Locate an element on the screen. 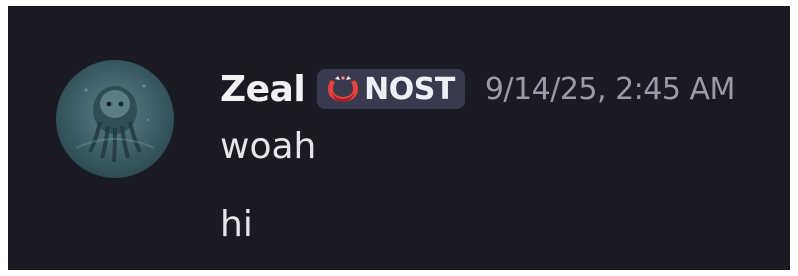 This screenshot has width=798, height=276. server-tag-label: NOST is located at coordinates (409, 89).